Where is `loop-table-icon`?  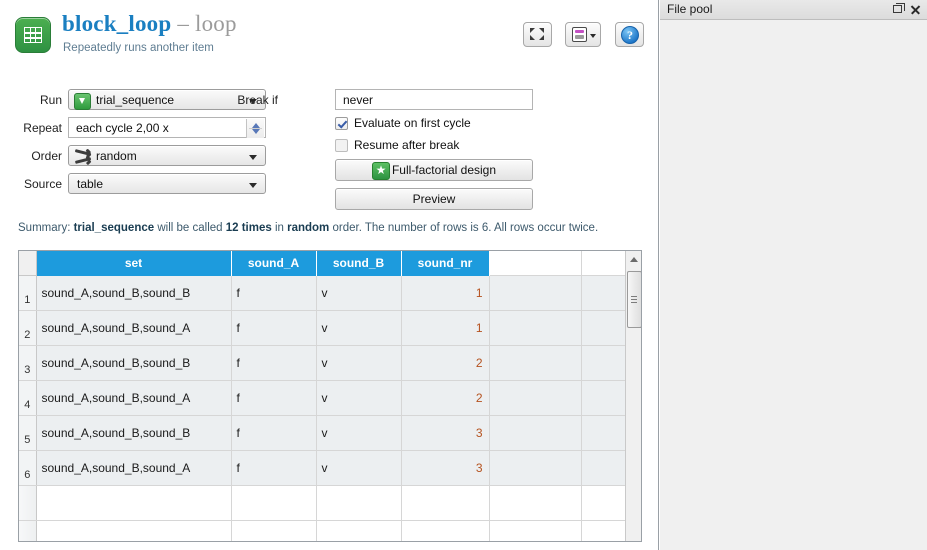 loop-table-icon is located at coordinates (33, 35).